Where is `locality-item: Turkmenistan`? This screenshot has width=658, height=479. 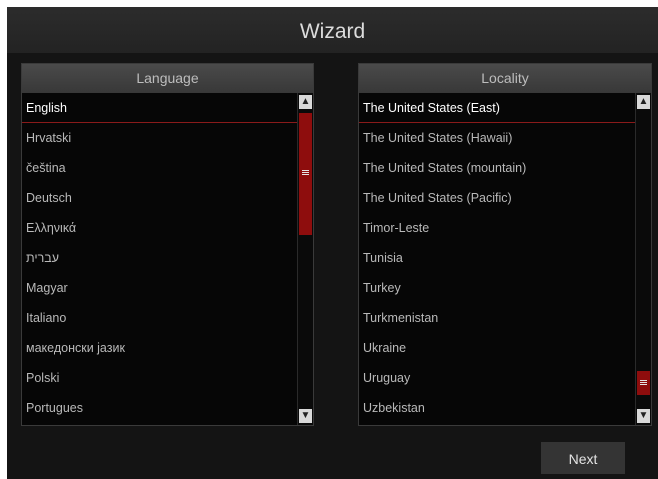
locality-item: Turkmenistan is located at coordinates (497, 318).